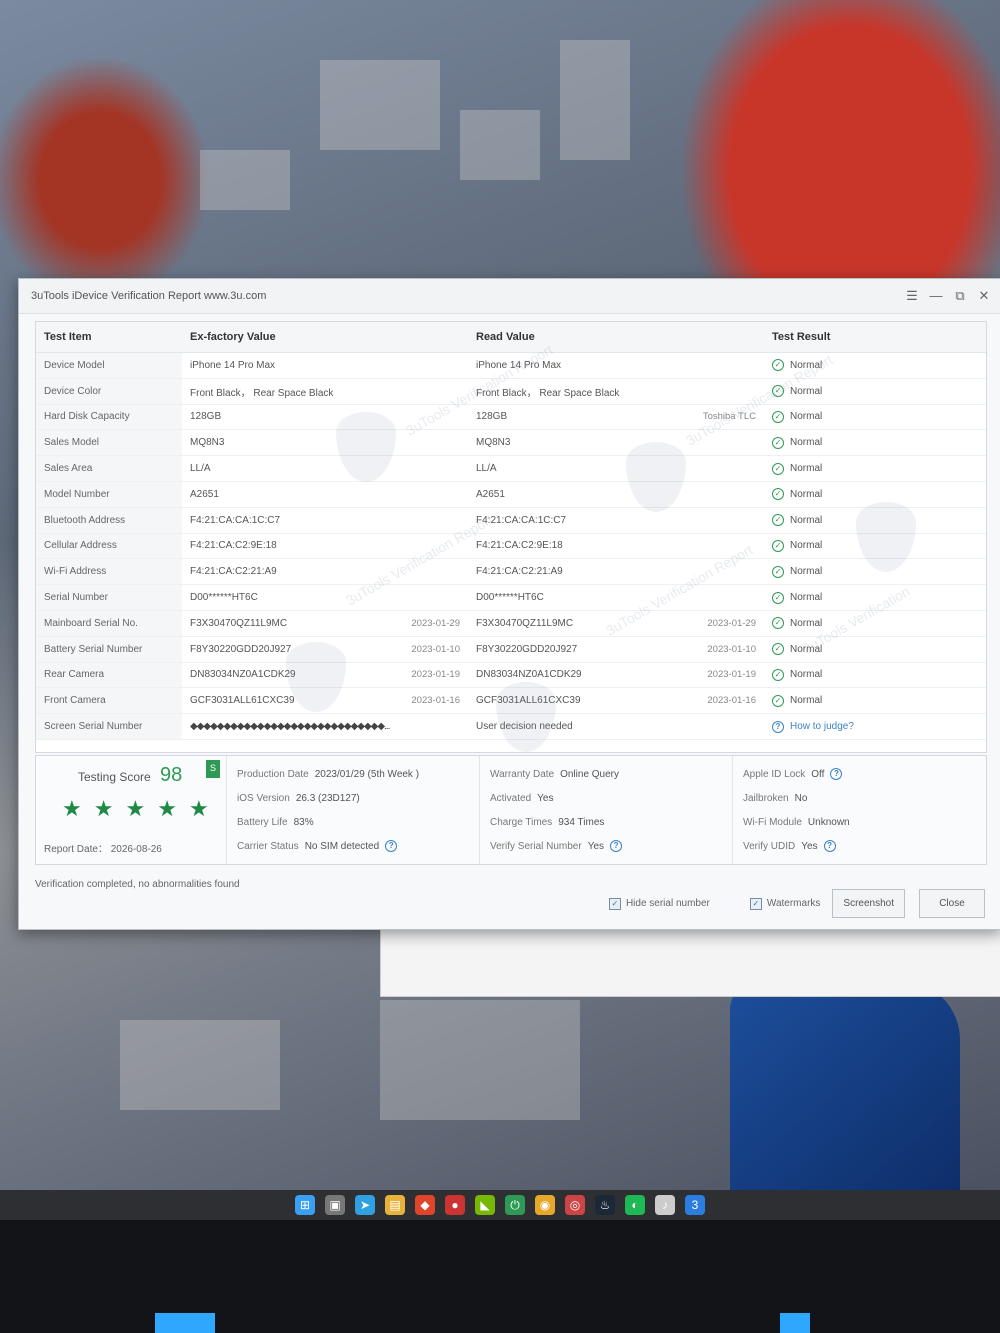  What do you see at coordinates (325, 417) in the screenshot?
I see `ex-factory-cell: 128GB` at bounding box center [325, 417].